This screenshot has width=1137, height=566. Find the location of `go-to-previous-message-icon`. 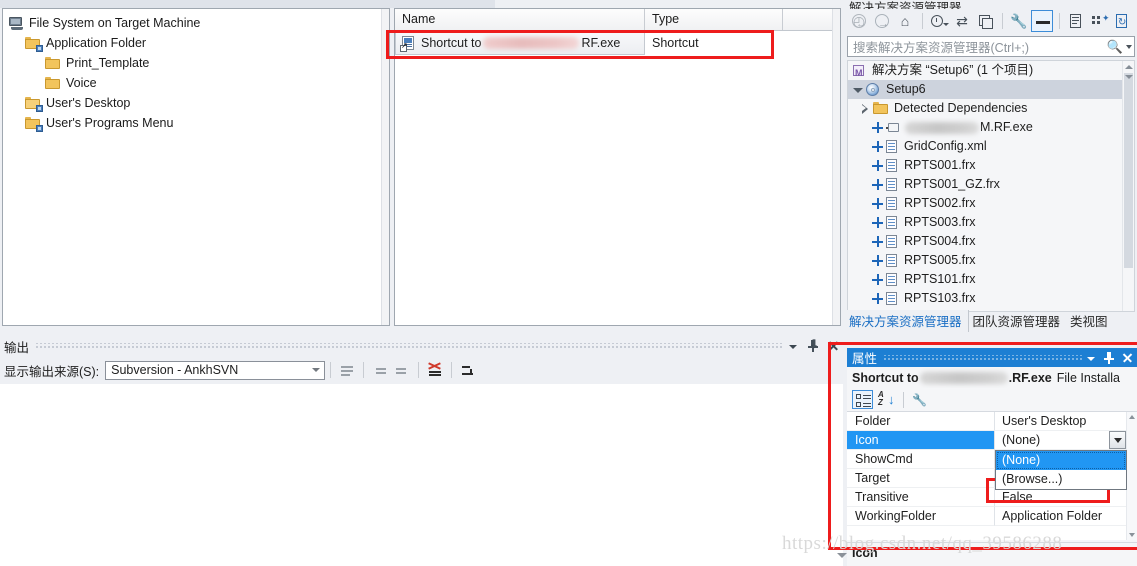

go-to-previous-message-icon is located at coordinates (380, 370).